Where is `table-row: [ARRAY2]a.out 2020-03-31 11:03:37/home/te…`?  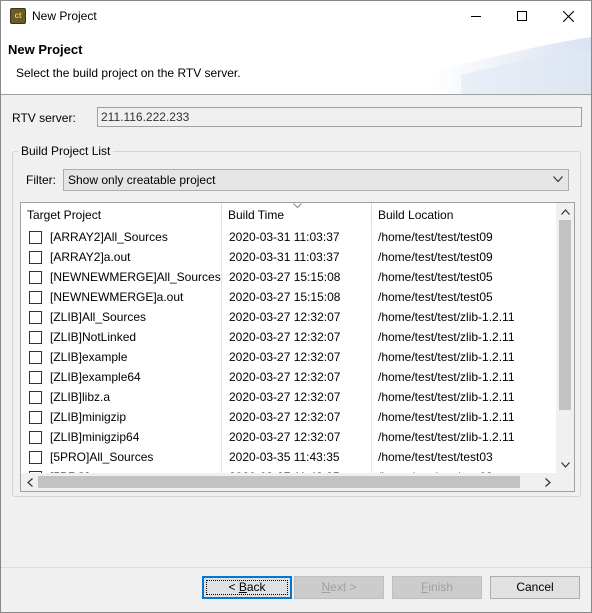 table-row: [ARRAY2]a.out 2020-03-31 11:03:37/home/te… is located at coordinates (288, 257).